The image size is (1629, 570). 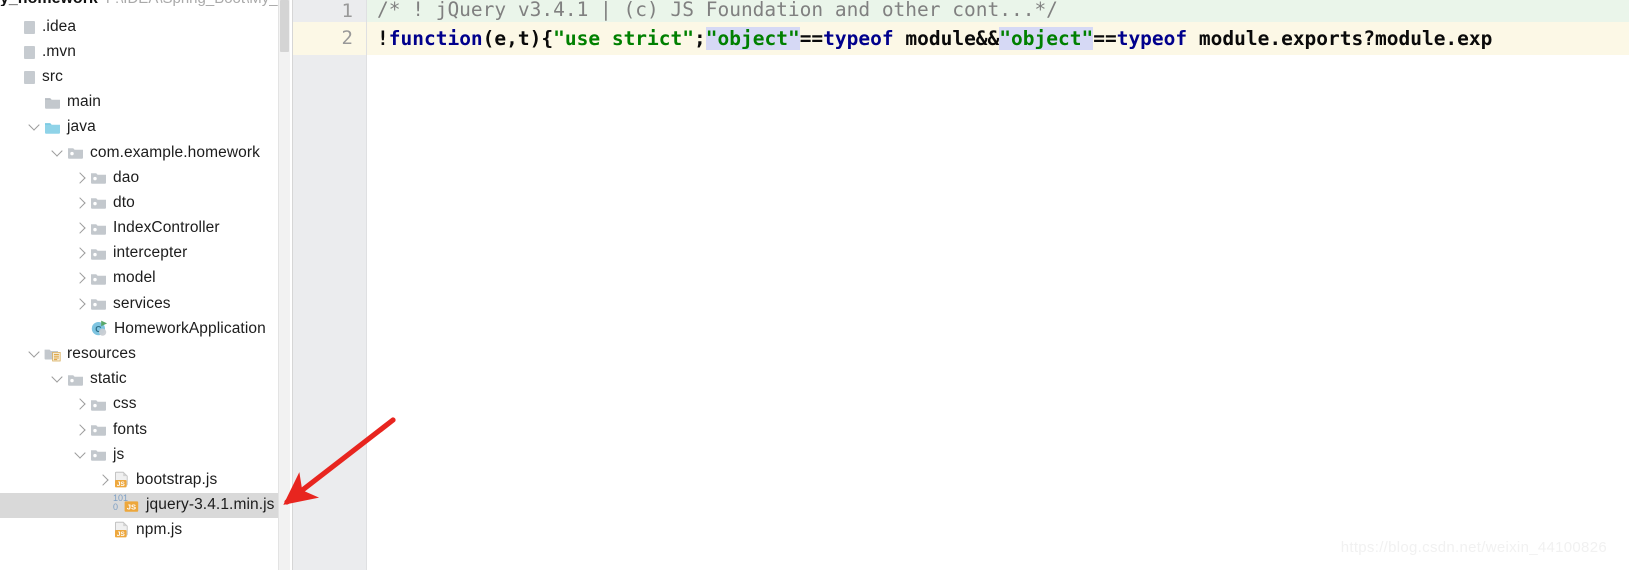 I want to click on tree-item-label: java, so click(x=81, y=127).